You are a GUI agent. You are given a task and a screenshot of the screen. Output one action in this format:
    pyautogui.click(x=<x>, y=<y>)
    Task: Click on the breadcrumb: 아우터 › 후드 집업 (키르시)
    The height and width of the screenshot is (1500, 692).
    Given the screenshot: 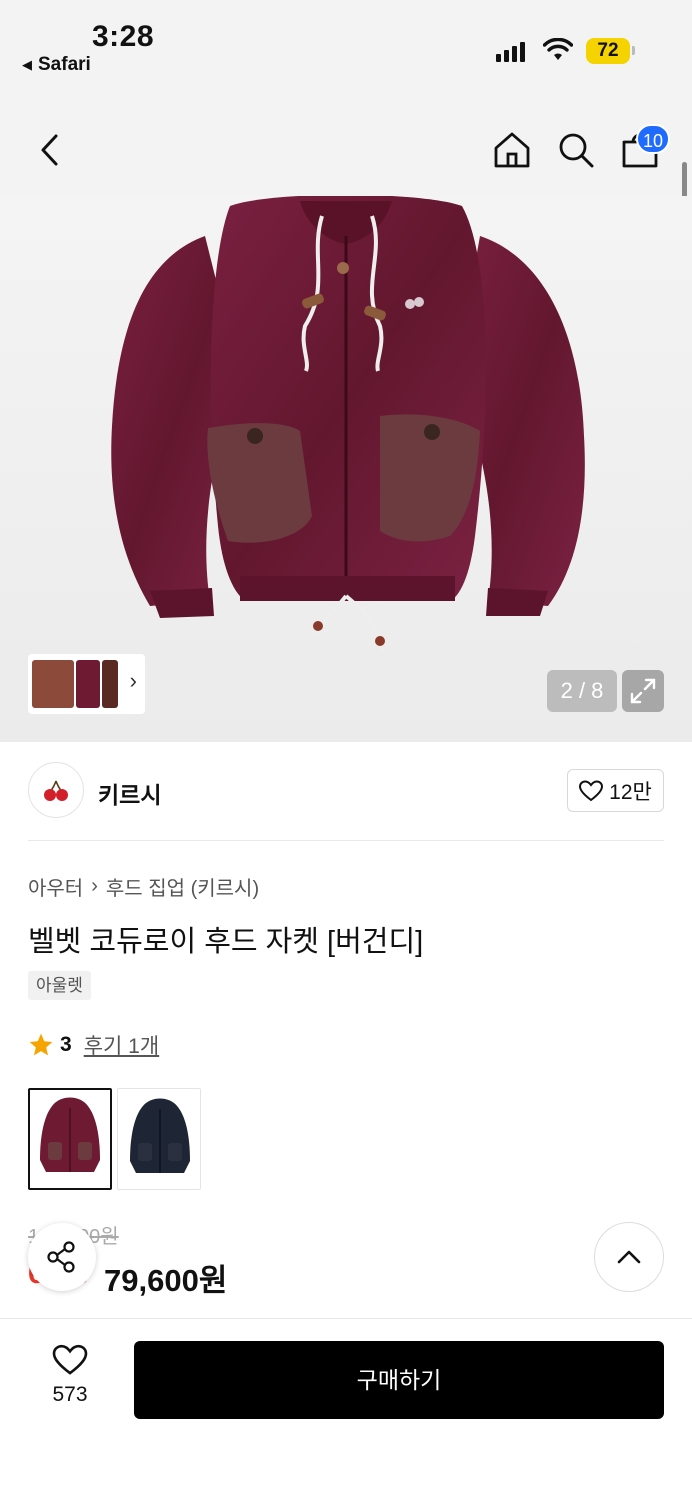 What is the action you would take?
    pyautogui.click(x=143, y=886)
    